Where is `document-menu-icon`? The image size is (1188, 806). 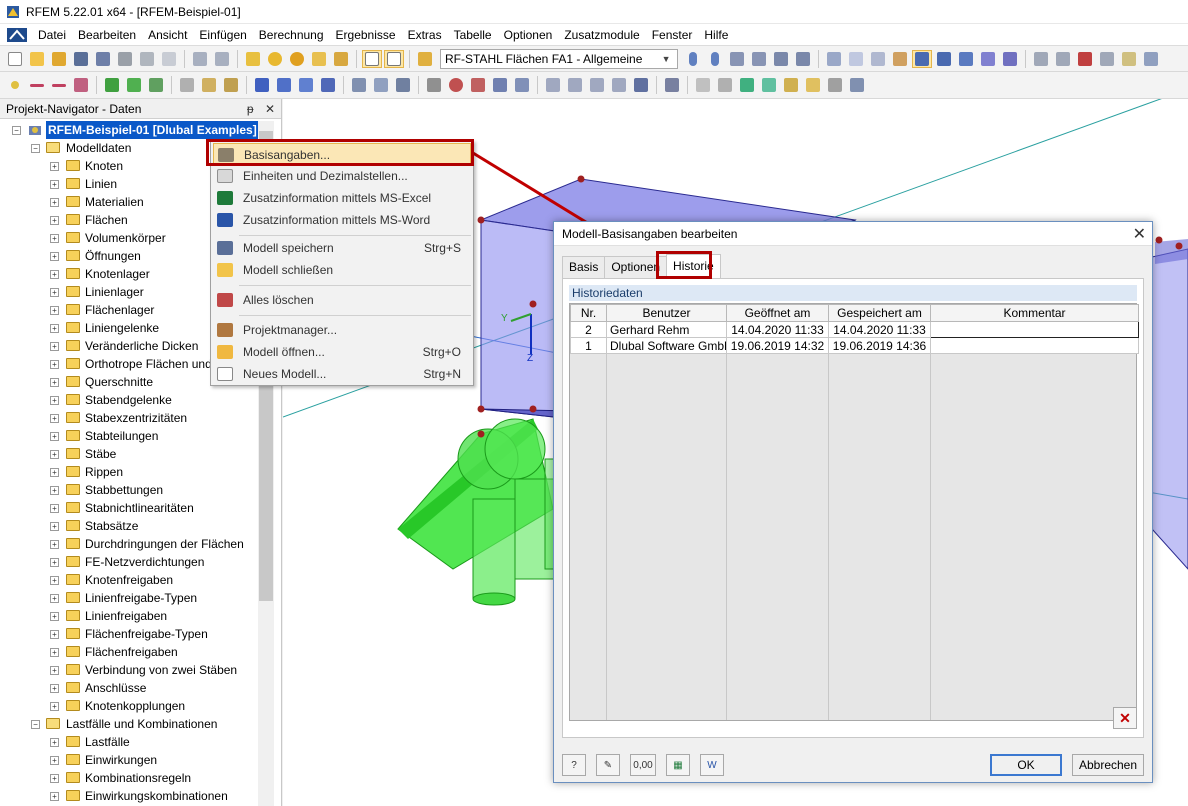 document-menu-icon is located at coordinates (17, 35).